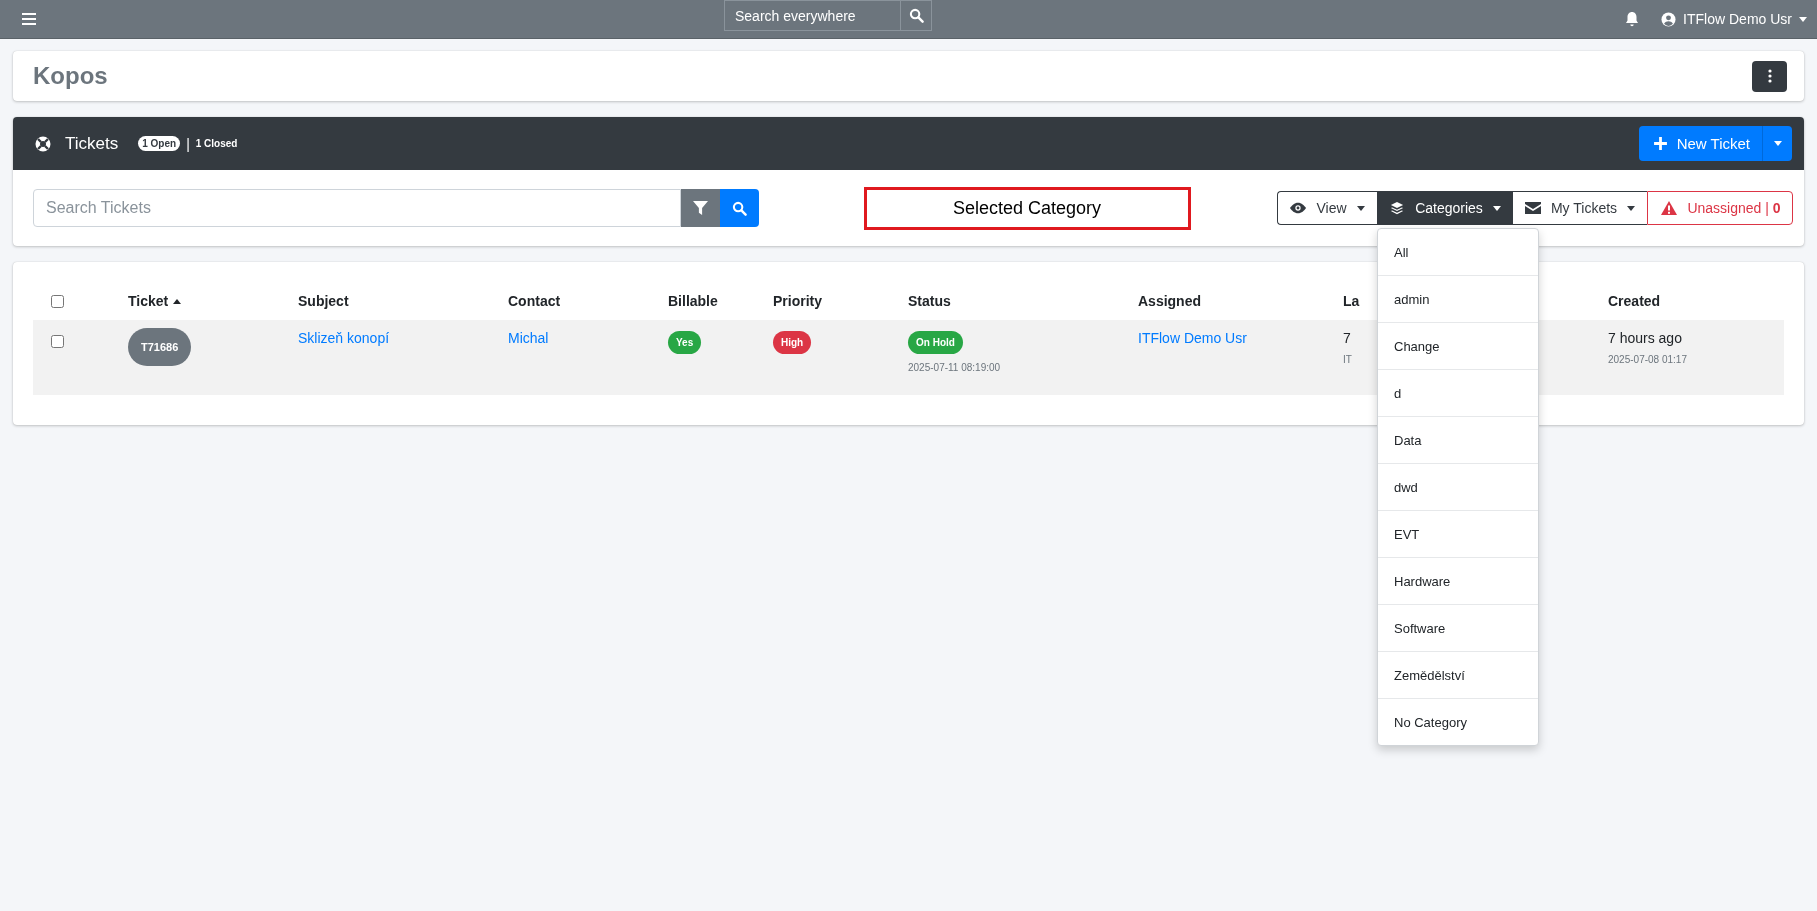 This screenshot has height=911, width=1817. Describe the element at coordinates (357, 208) in the screenshot. I see `ticket-search-field: Search Tickets` at that location.